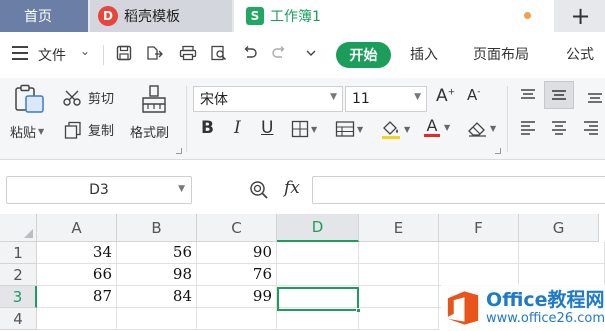 The image size is (605, 331). Describe the element at coordinates (591, 128) in the screenshot. I see `align-right-icon` at that location.